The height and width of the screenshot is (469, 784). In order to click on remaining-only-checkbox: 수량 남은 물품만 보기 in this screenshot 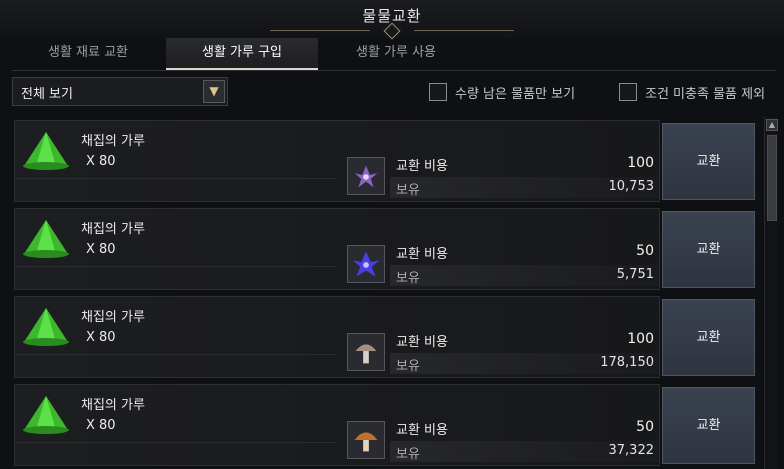, I will do `click(514, 92)`.